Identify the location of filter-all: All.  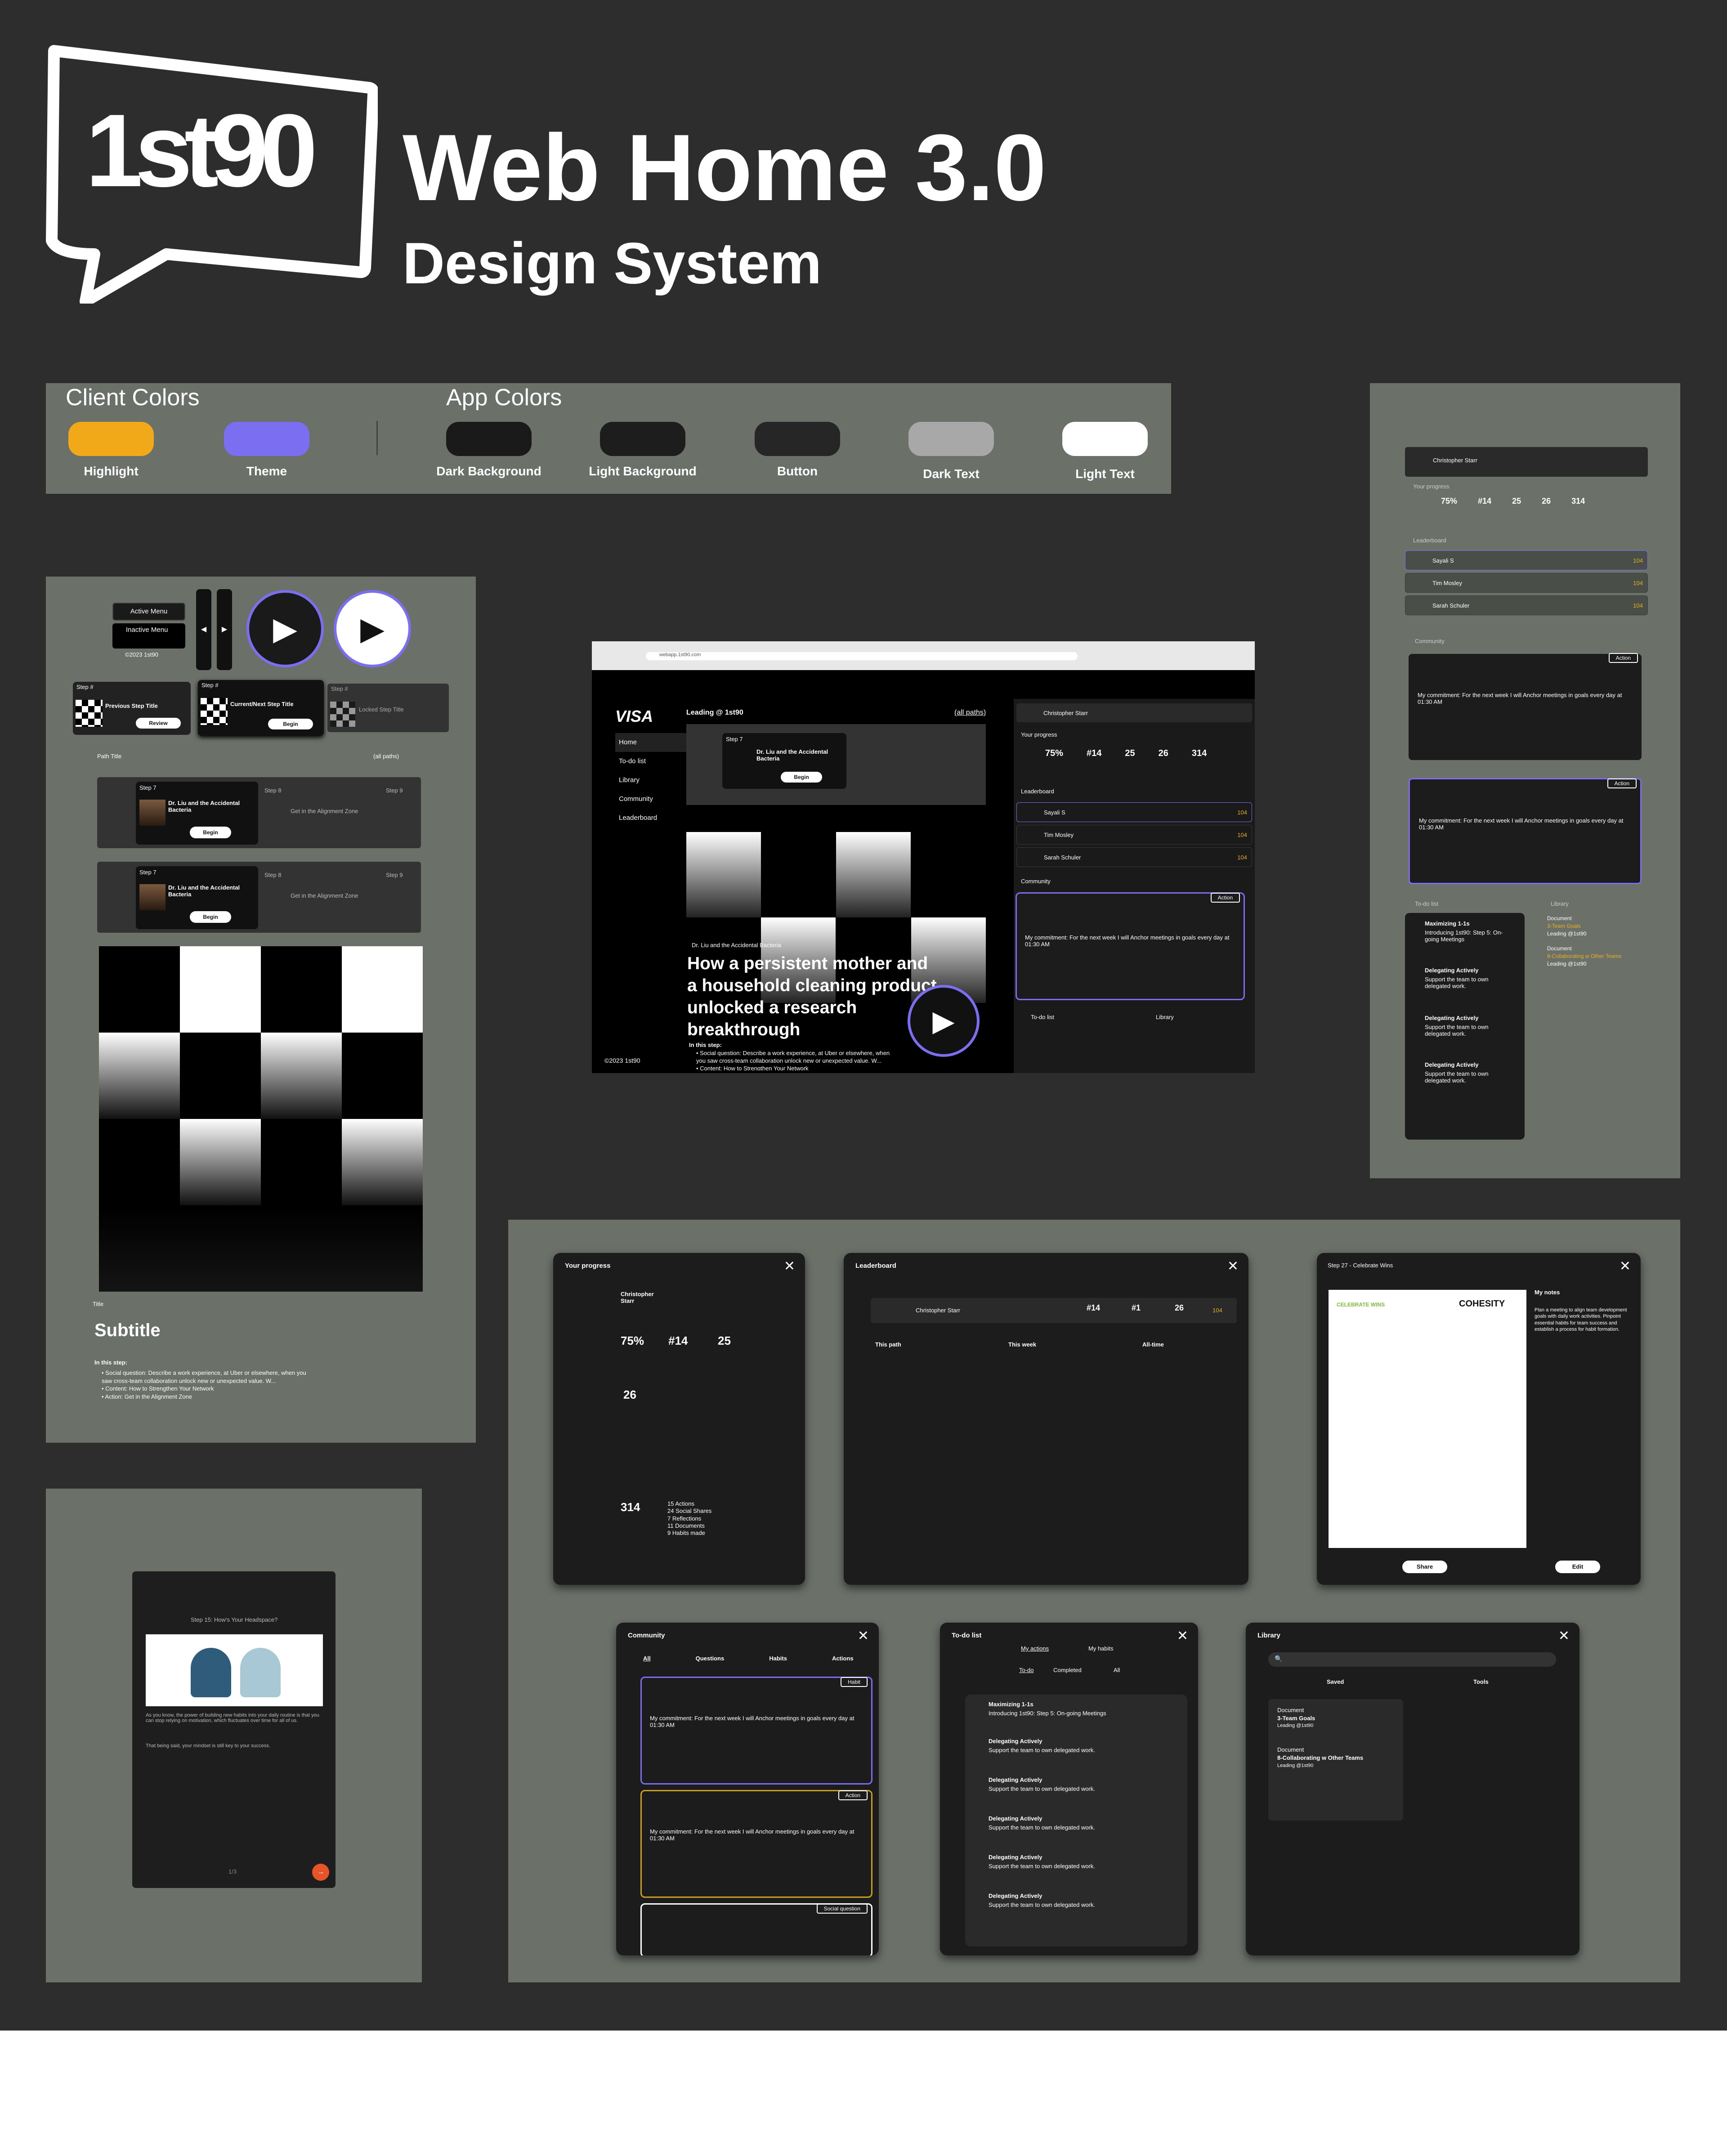
(1117, 1670).